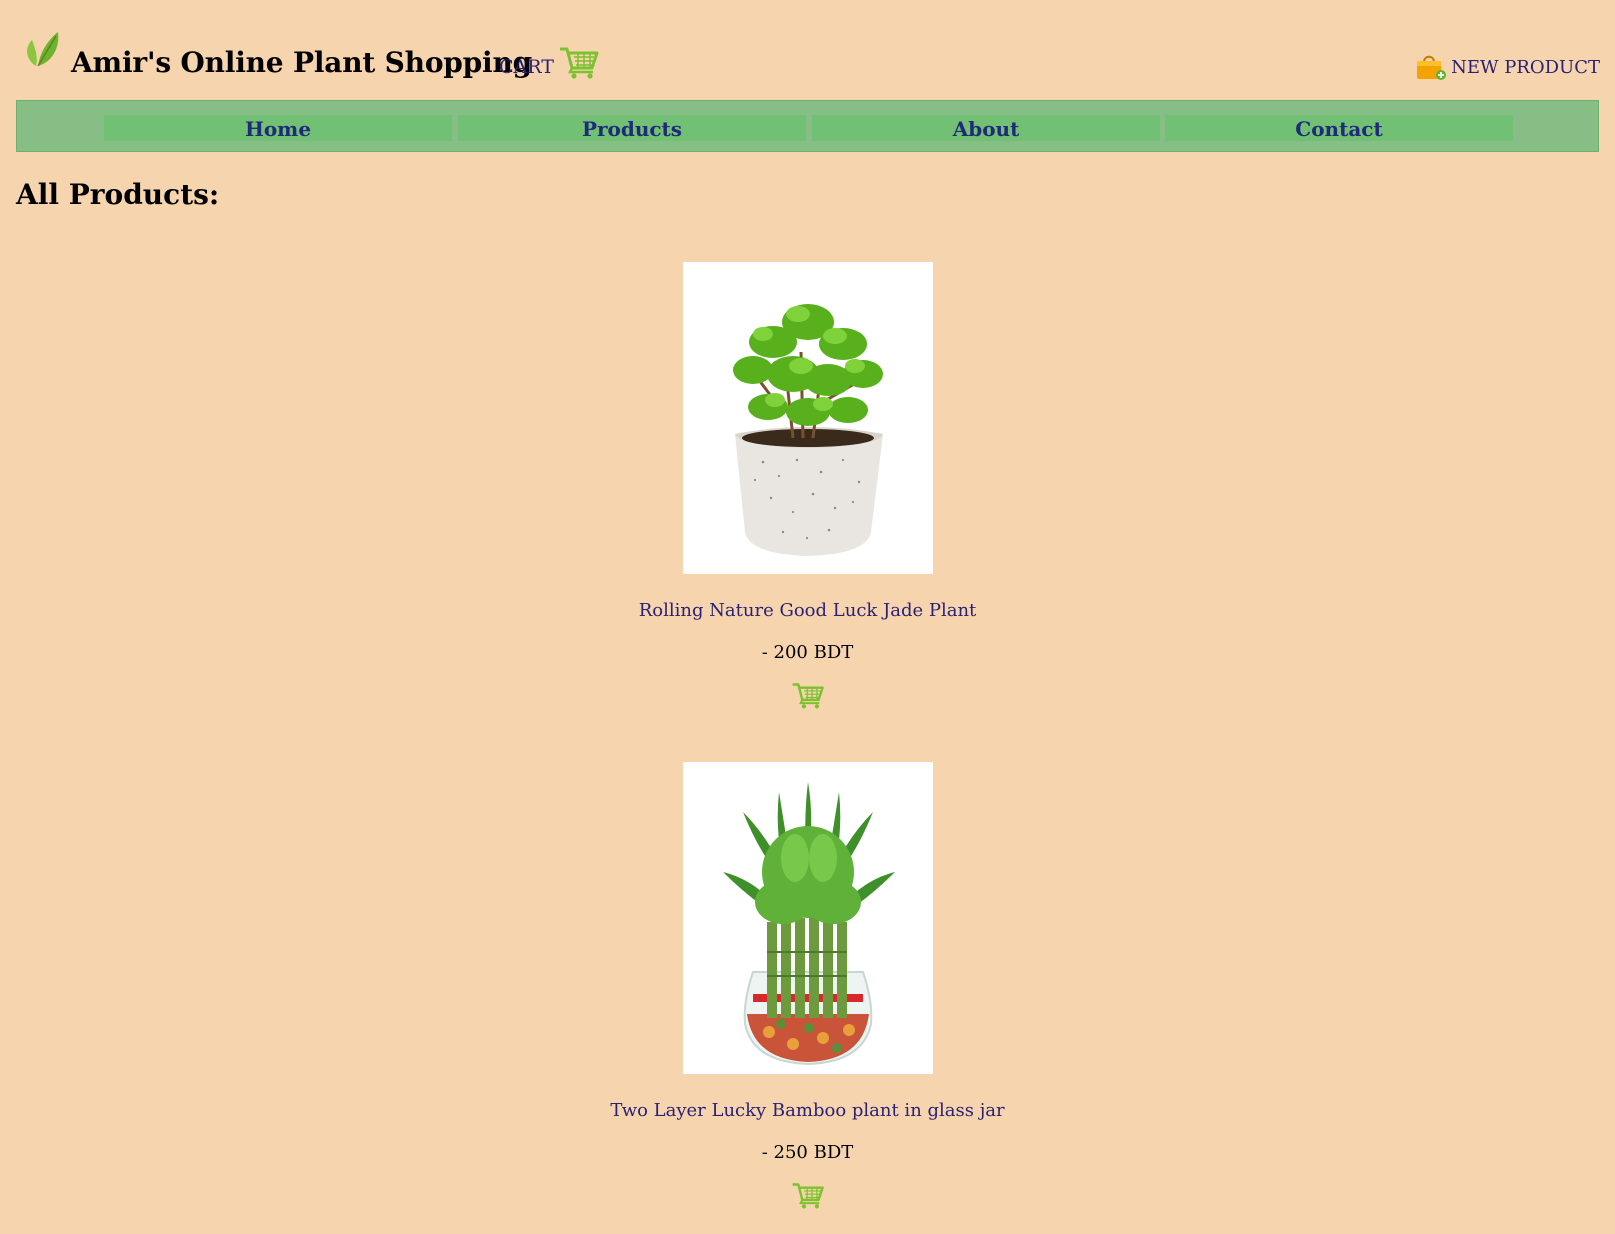 Image resolution: width=1615 pixels, height=1234 pixels. Describe the element at coordinates (807, 652) in the screenshot. I see `product-price: - 200 BDT` at that location.